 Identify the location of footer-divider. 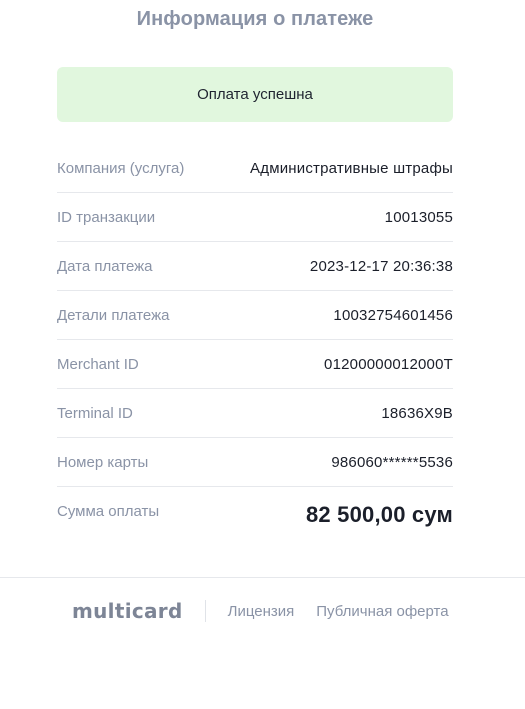
(262, 577).